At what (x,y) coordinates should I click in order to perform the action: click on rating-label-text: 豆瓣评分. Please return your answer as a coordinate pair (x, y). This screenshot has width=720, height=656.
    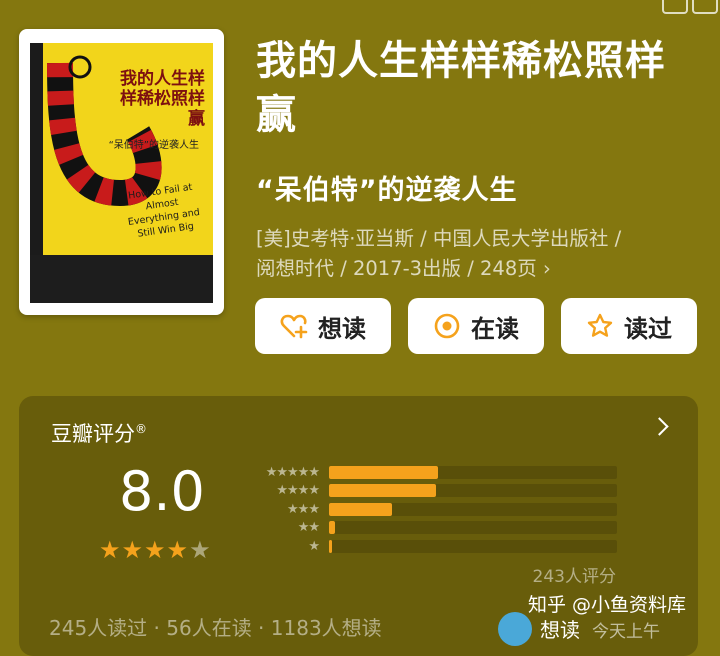
    Looking at the image, I should click on (93, 434).